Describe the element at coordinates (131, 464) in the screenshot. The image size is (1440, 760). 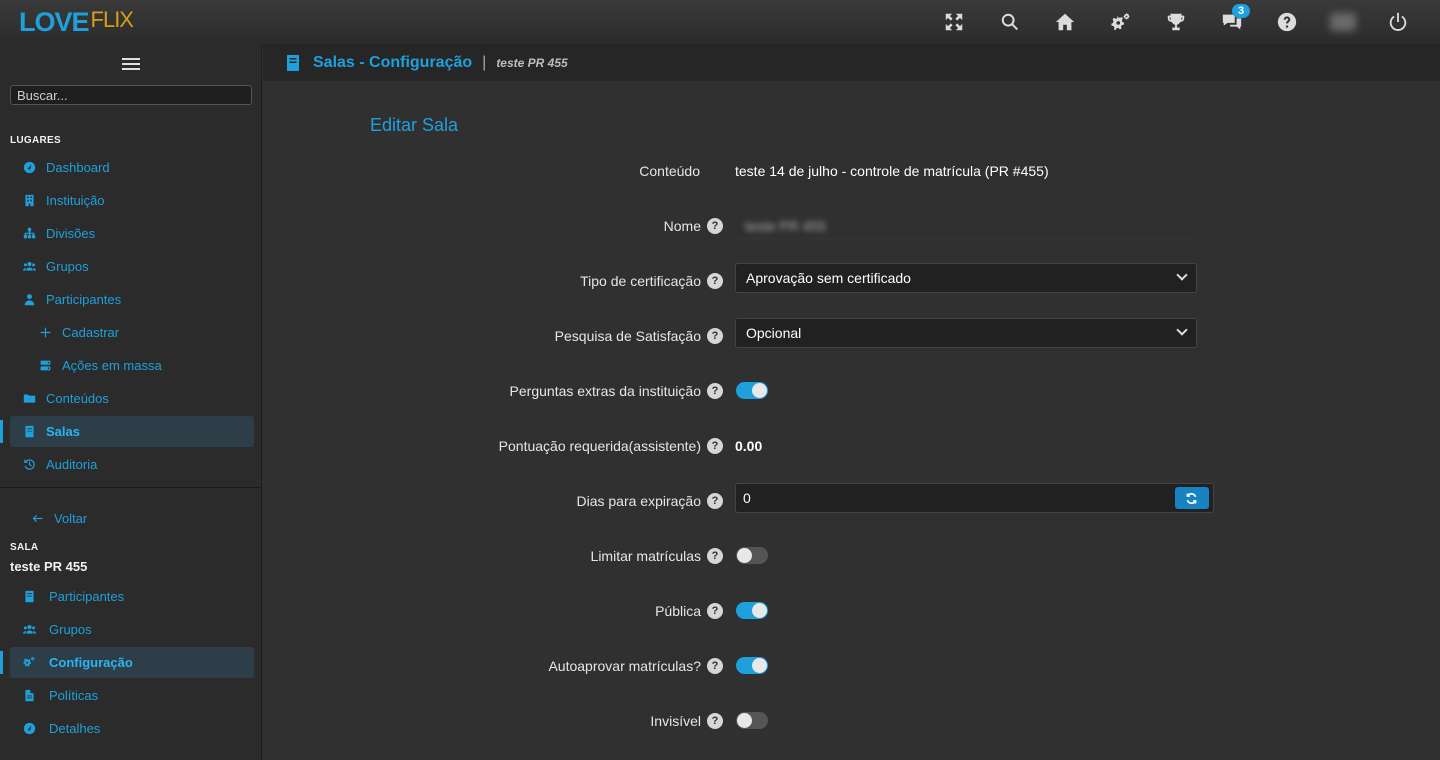
I see `sidebar-item-auditoria: Auditoria` at that location.